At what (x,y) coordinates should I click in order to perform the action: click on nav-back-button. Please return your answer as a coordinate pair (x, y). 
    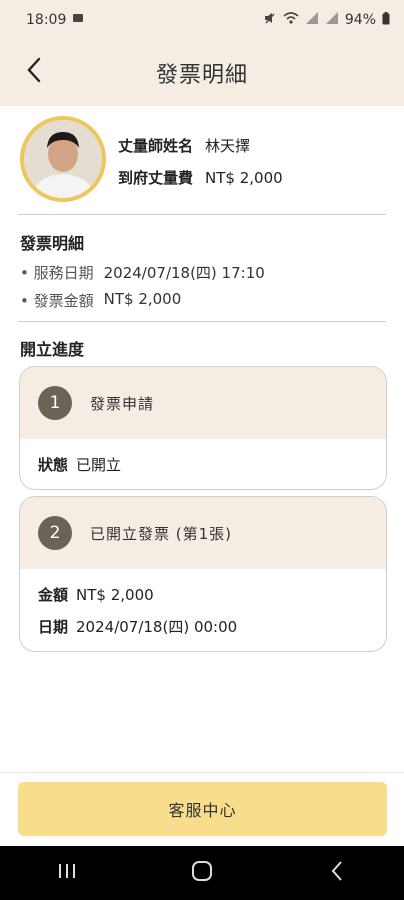
    Looking at the image, I should click on (337, 873).